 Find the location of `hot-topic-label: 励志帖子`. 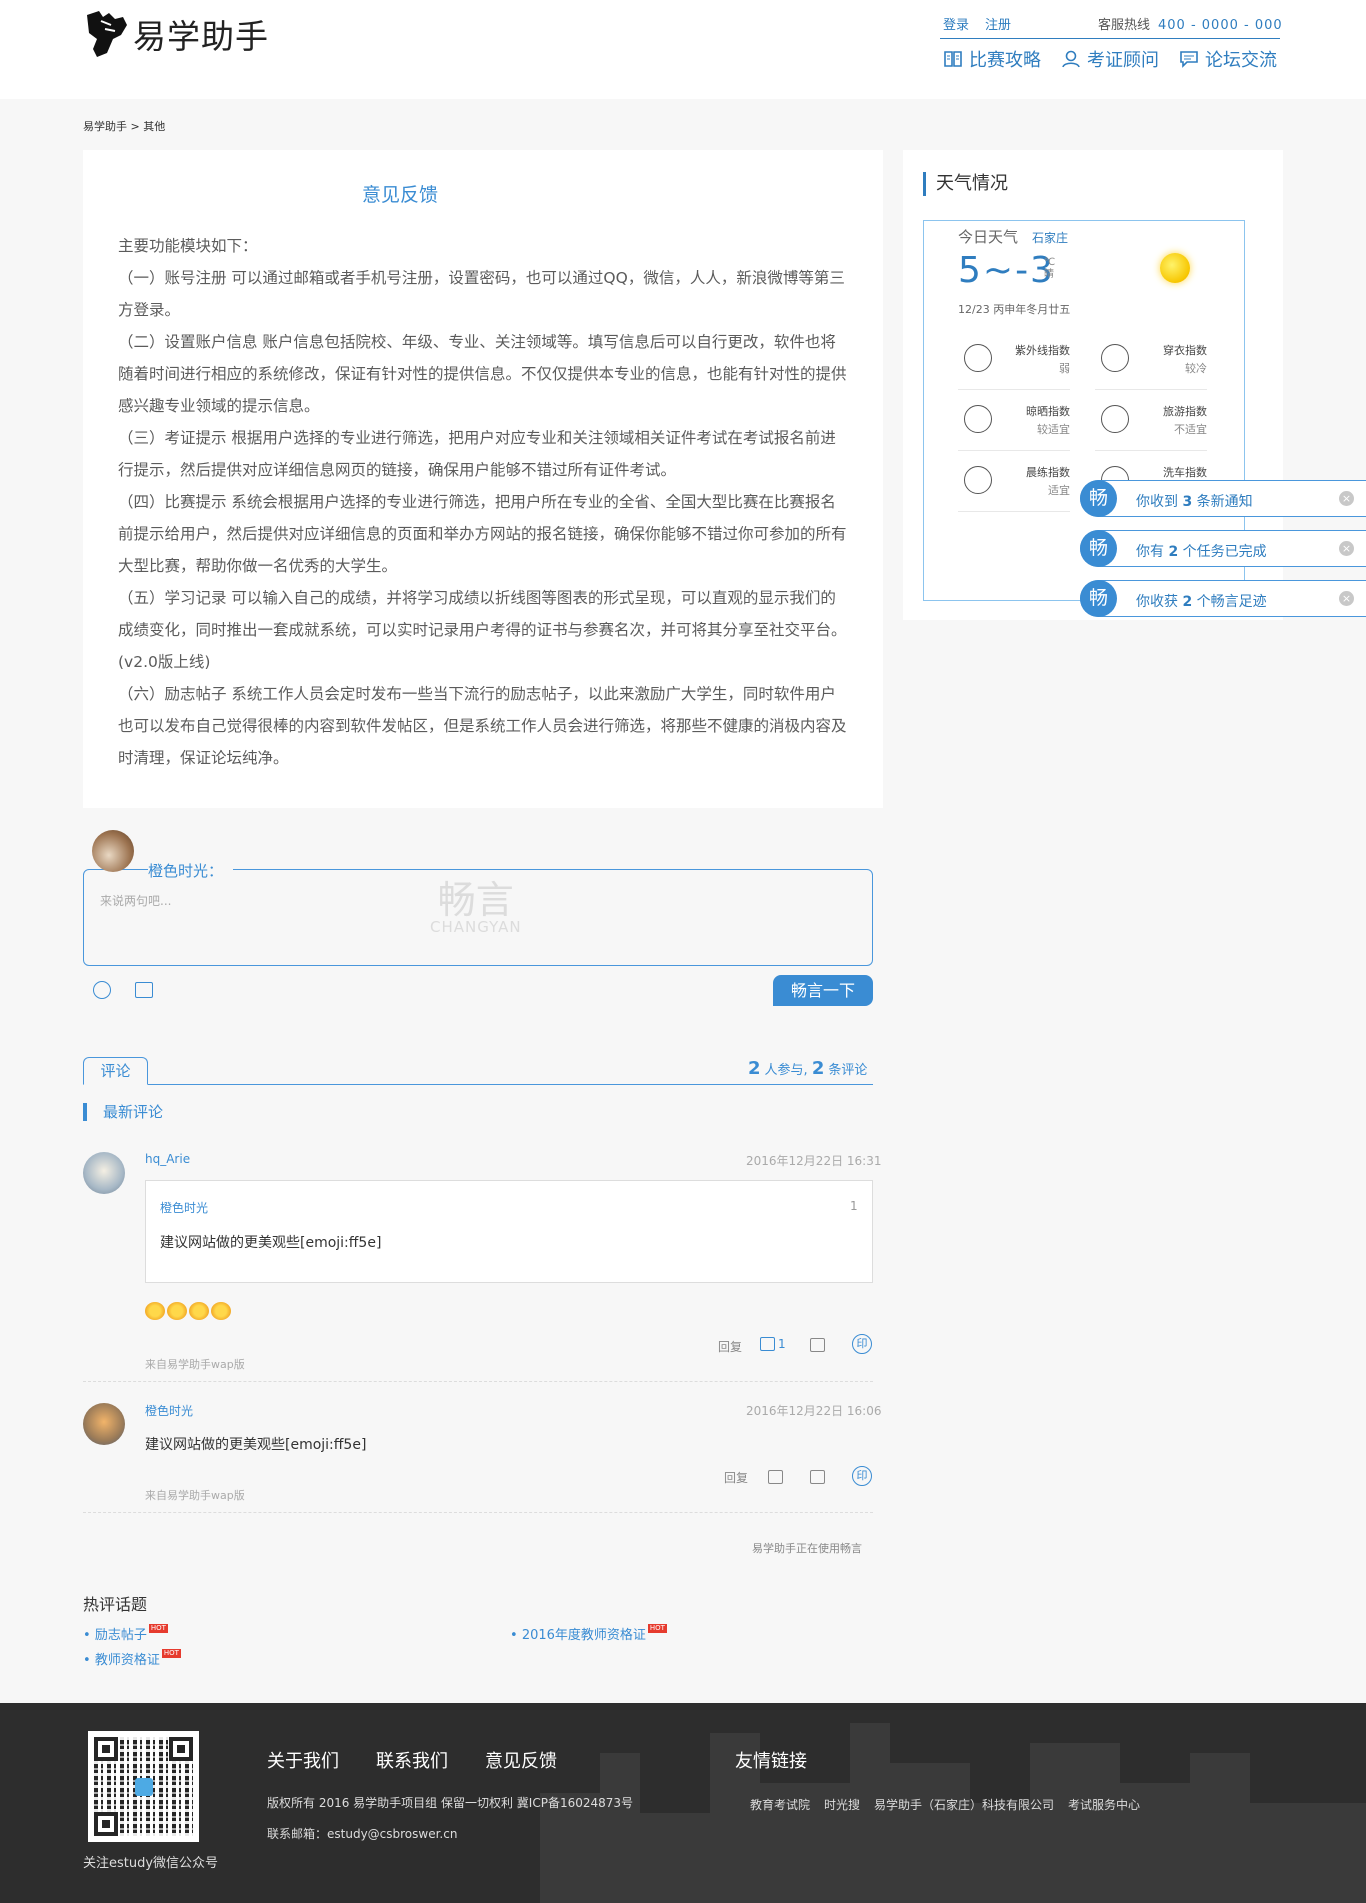

hot-topic-label: 励志帖子 is located at coordinates (120, 1635).